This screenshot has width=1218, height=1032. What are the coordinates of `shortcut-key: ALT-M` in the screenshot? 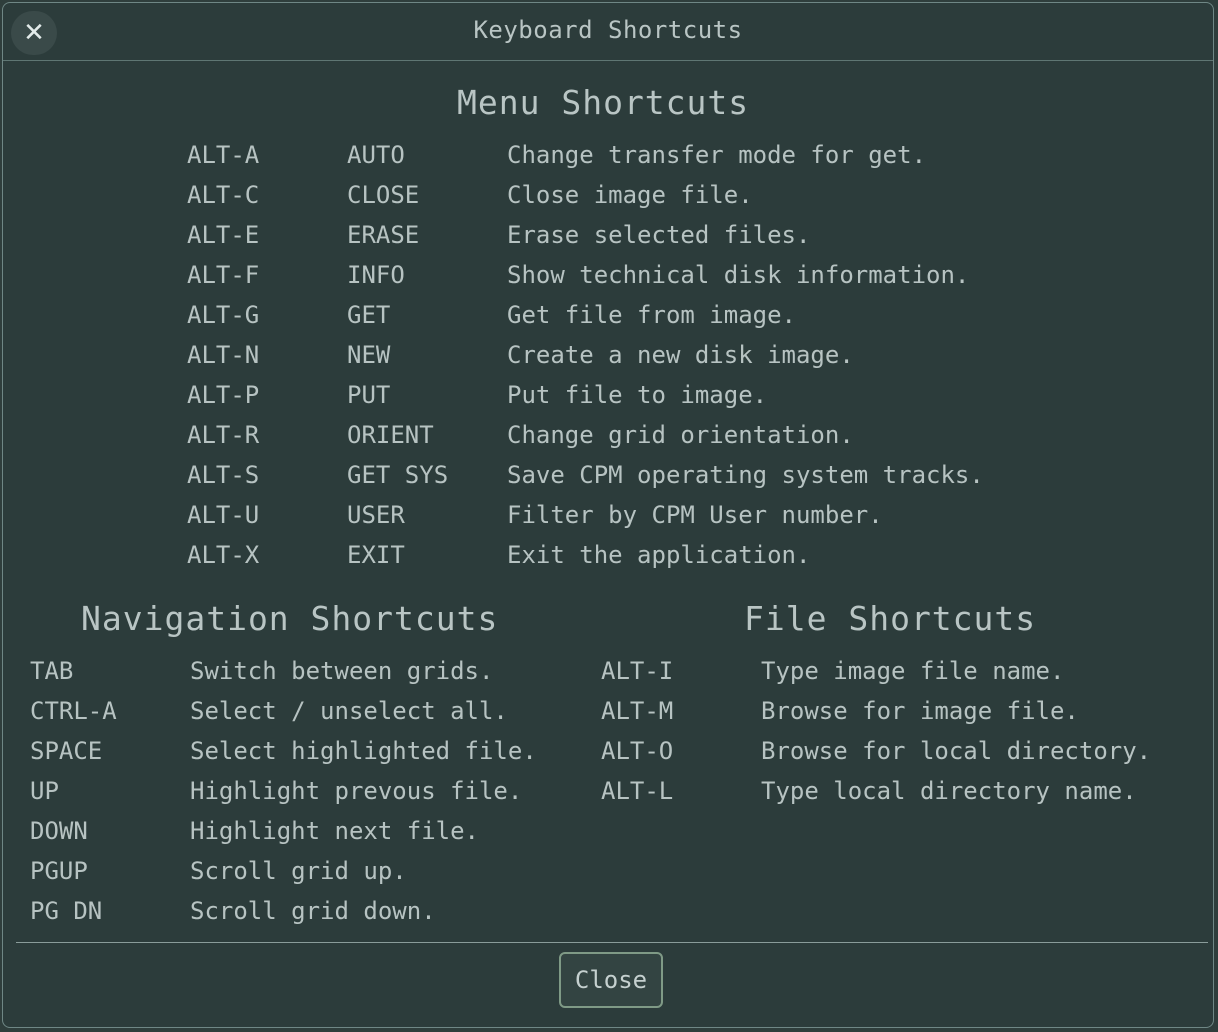 It's located at (637, 711).